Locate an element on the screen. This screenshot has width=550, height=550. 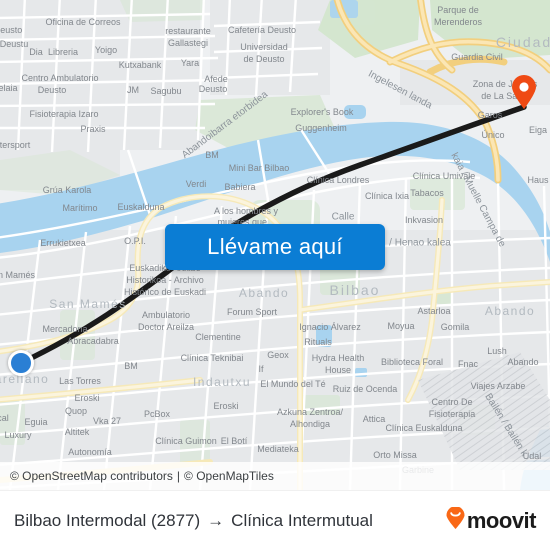
moovit-wordmark: moovit is located at coordinates (501, 520).